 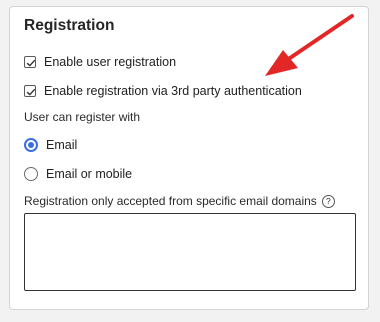 What do you see at coordinates (110, 62) in the screenshot?
I see `enable-user-registration-label: Enable user registration` at bounding box center [110, 62].